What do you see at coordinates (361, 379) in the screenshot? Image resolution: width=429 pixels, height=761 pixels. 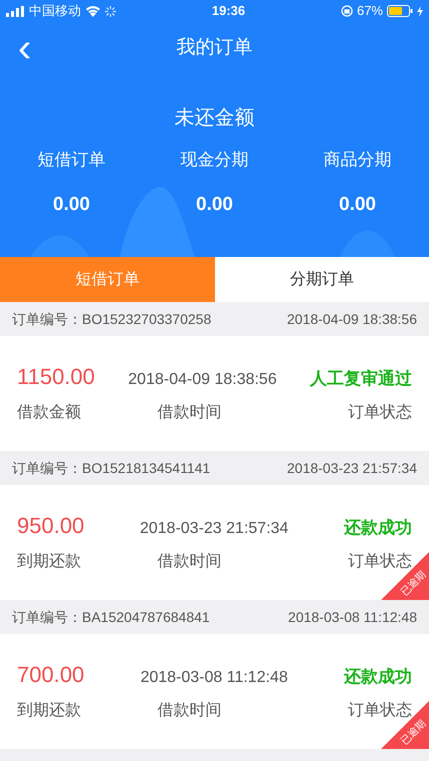 I see `order-status: 人工复审通过` at bounding box center [361, 379].